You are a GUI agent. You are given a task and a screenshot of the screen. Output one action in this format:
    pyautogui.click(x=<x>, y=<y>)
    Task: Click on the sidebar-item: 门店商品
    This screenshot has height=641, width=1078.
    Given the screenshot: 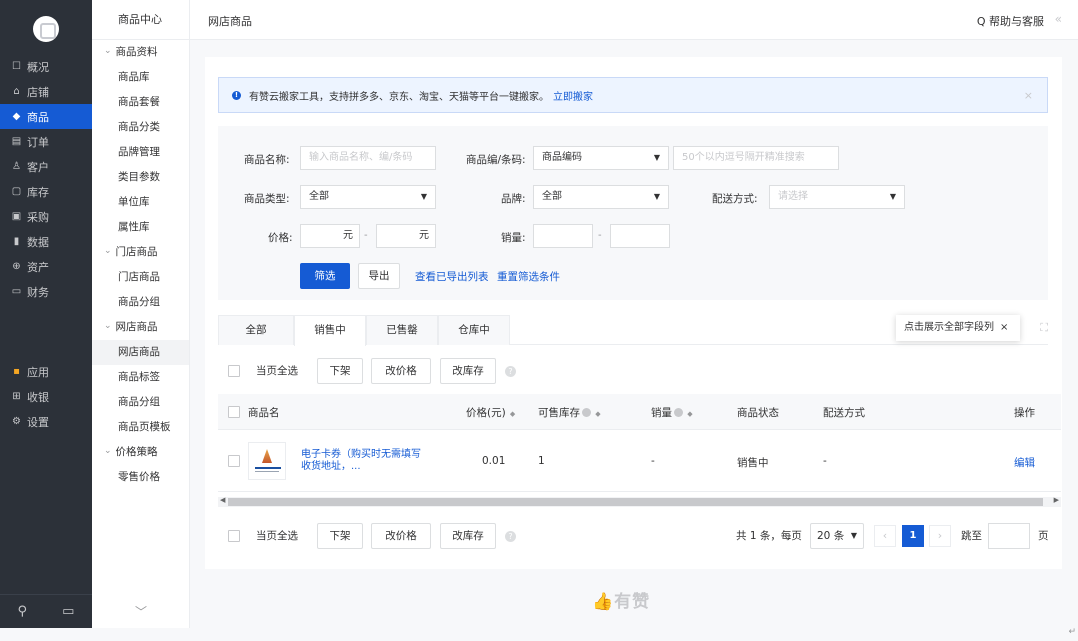 What is the action you would take?
    pyautogui.click(x=140, y=277)
    